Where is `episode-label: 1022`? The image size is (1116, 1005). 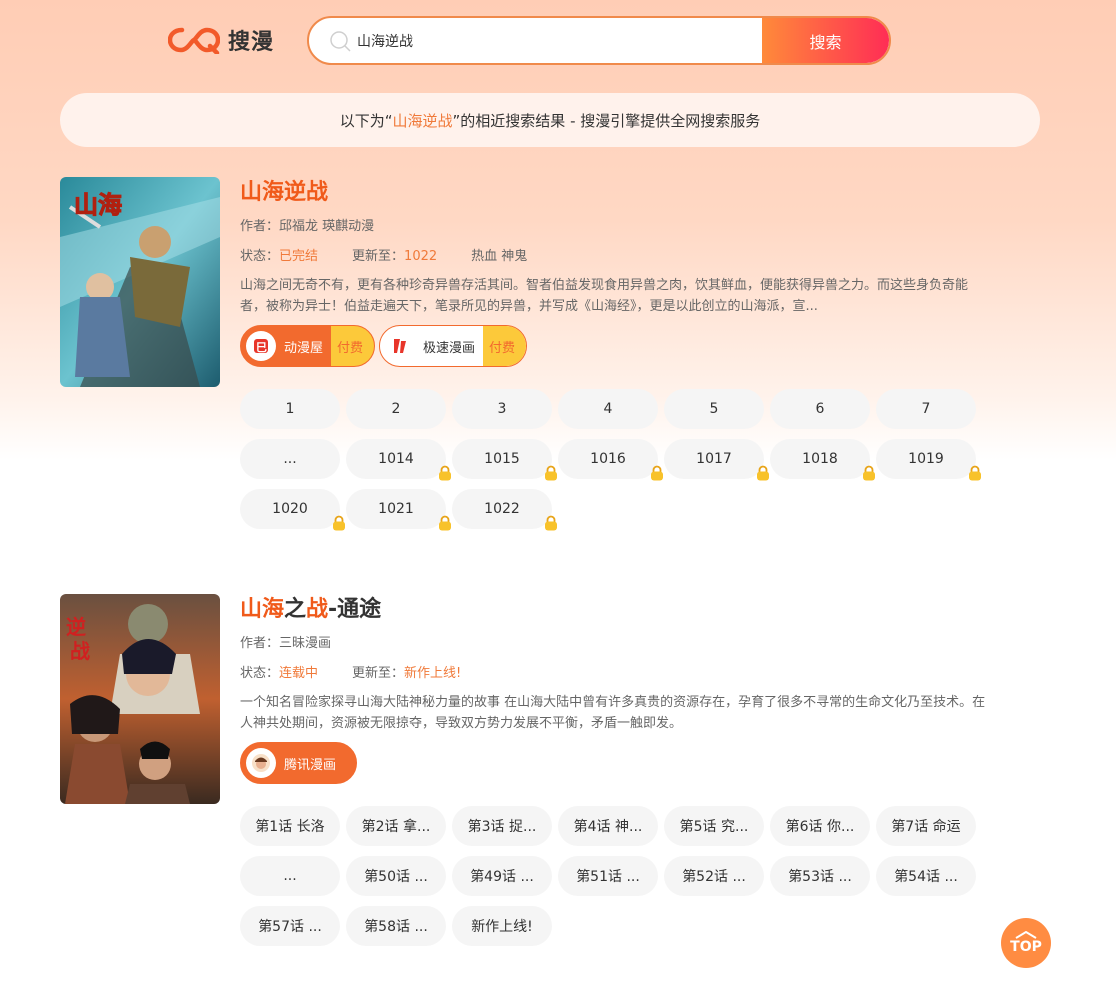
episode-label: 1022 is located at coordinates (502, 509).